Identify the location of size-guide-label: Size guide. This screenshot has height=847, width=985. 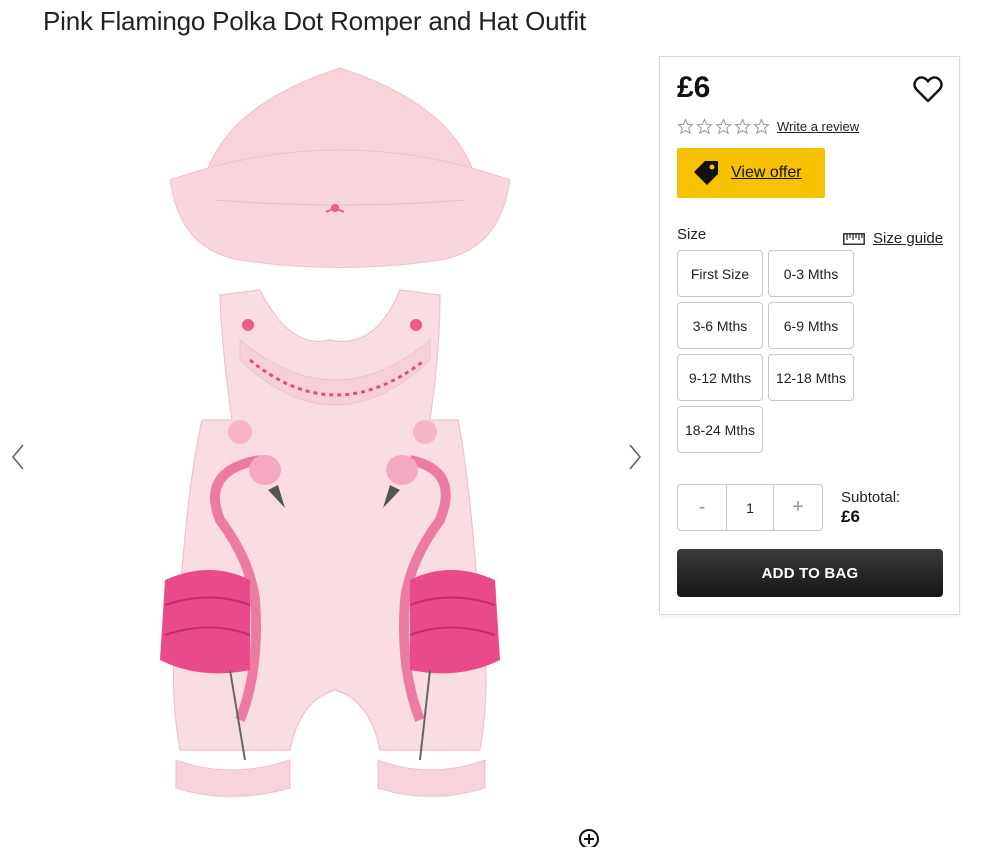
(908, 238).